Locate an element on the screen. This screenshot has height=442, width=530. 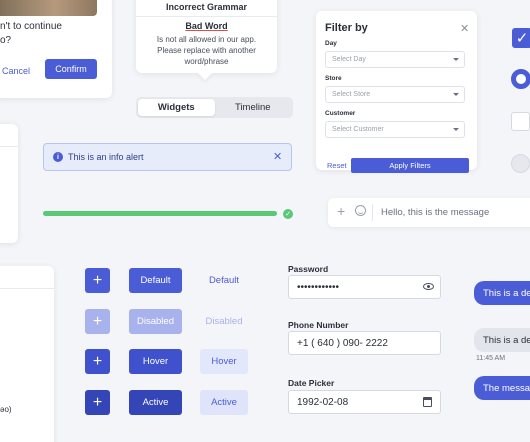
phone-label: Phone Number is located at coordinates (318, 325).